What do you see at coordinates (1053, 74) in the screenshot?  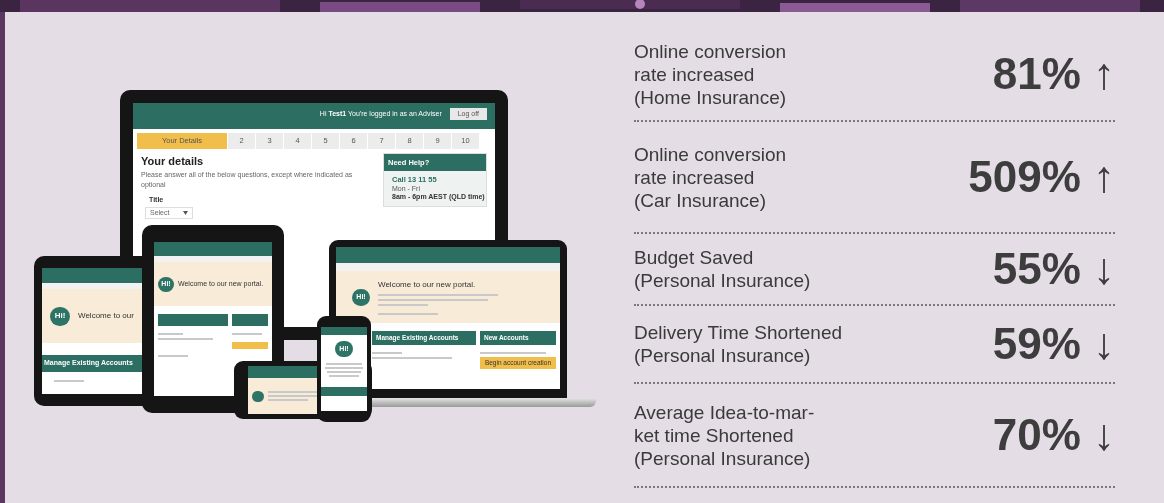 I see `stat-value: 81% ↑` at bounding box center [1053, 74].